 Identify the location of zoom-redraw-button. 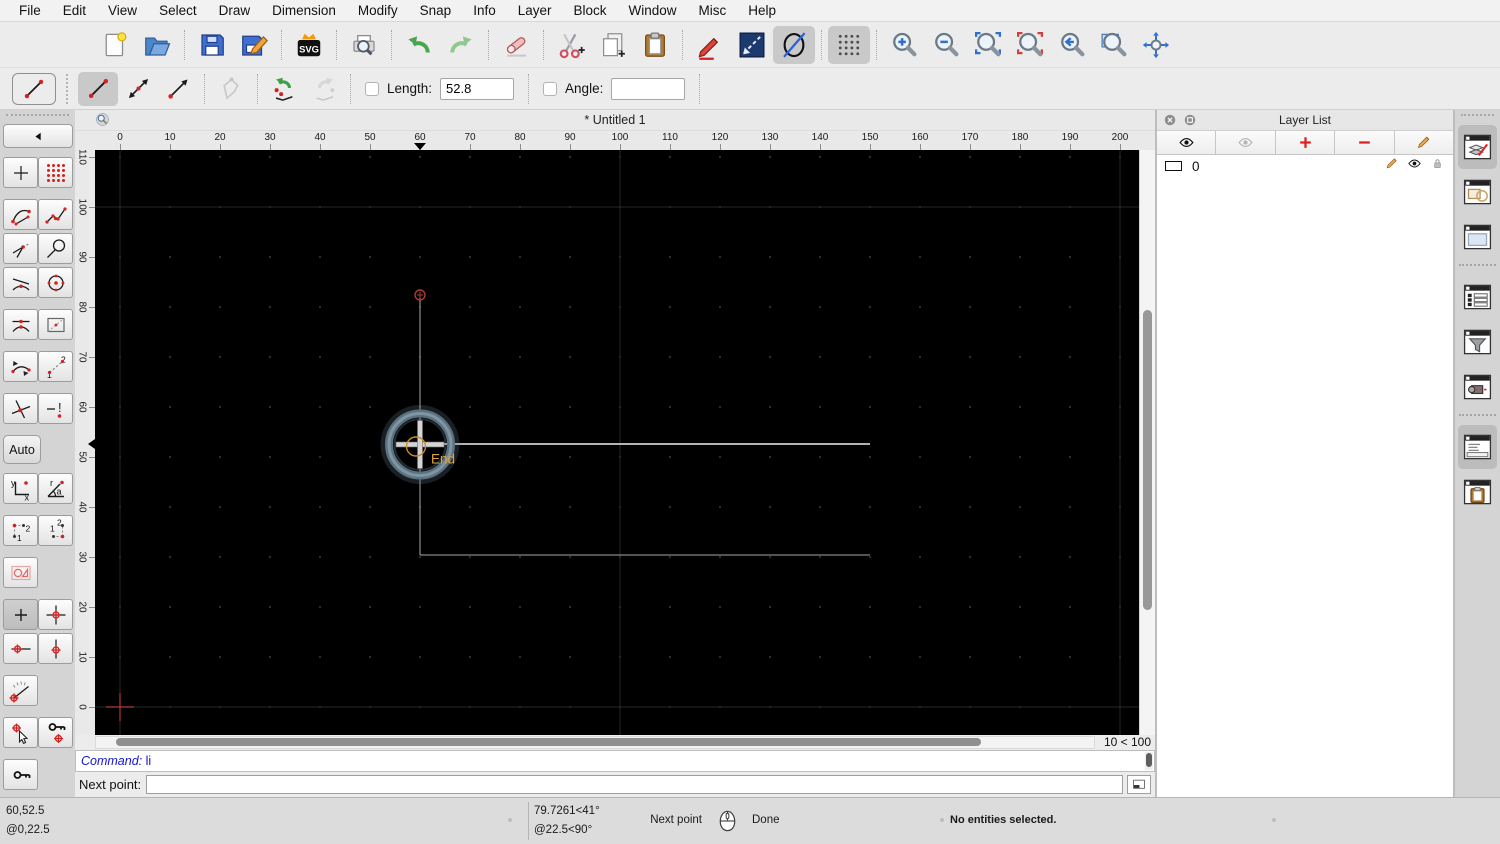
(1072, 45).